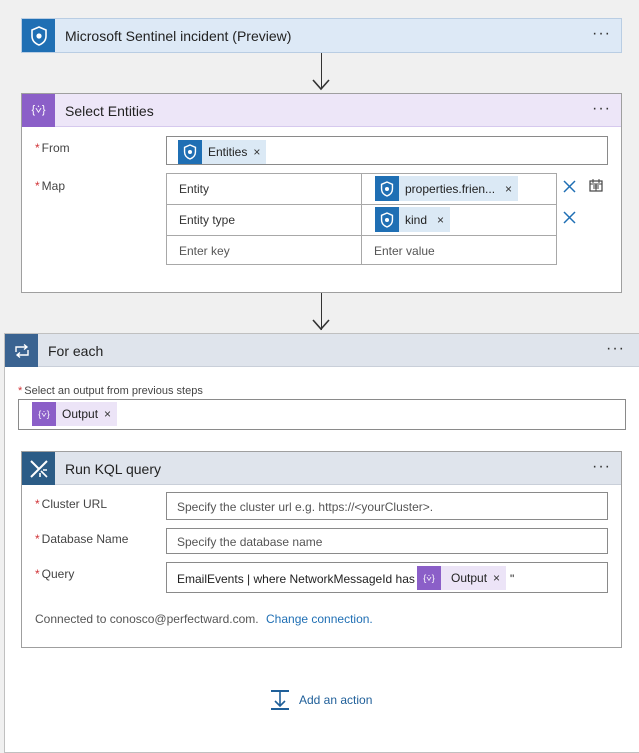  Describe the element at coordinates (204, 251) in the screenshot. I see `key-placeholder: Enter key` at that location.